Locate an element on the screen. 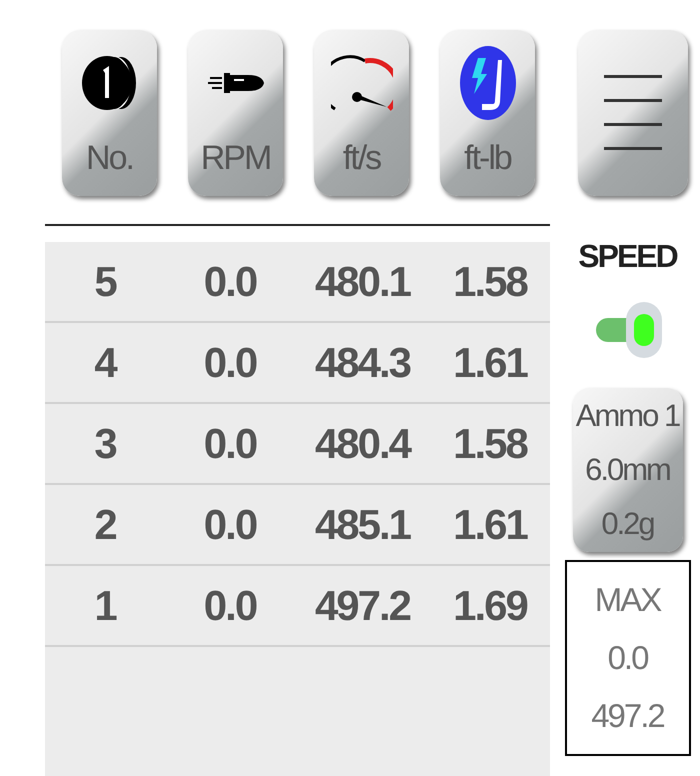 This screenshot has height=776, width=700. table-cell-text: 480.4 is located at coordinates (363, 444).